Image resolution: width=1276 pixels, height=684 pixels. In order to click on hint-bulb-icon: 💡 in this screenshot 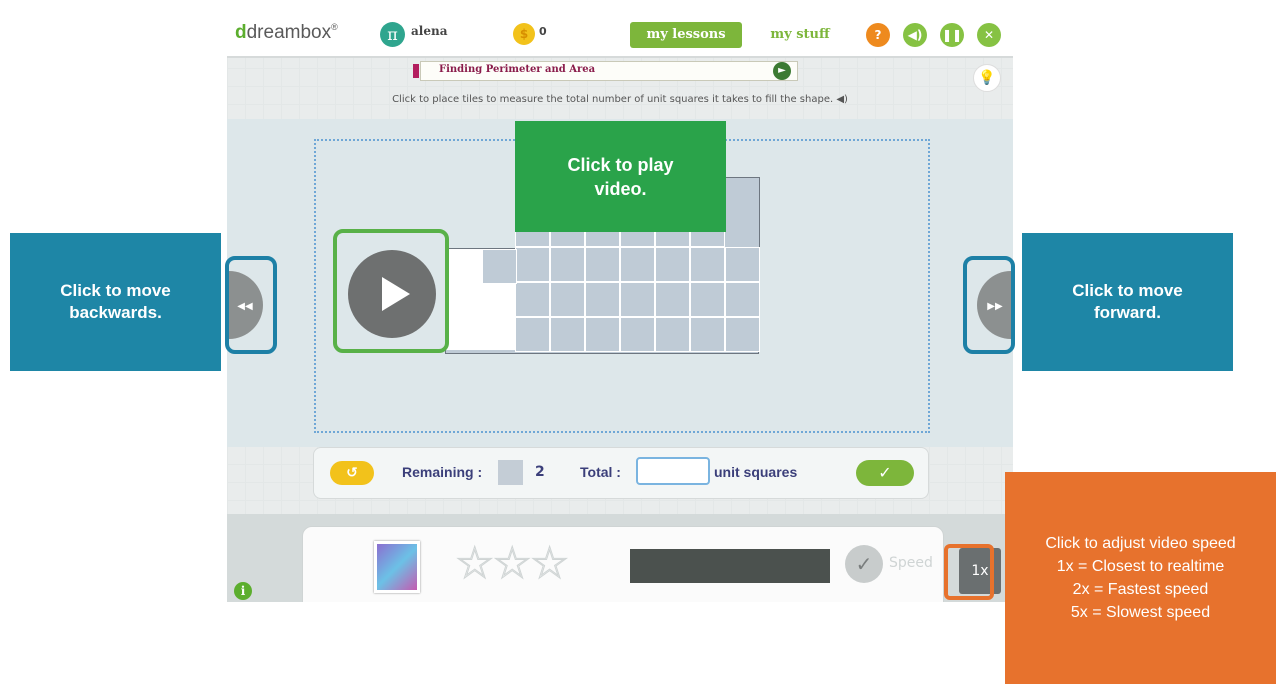, I will do `click(987, 78)`.